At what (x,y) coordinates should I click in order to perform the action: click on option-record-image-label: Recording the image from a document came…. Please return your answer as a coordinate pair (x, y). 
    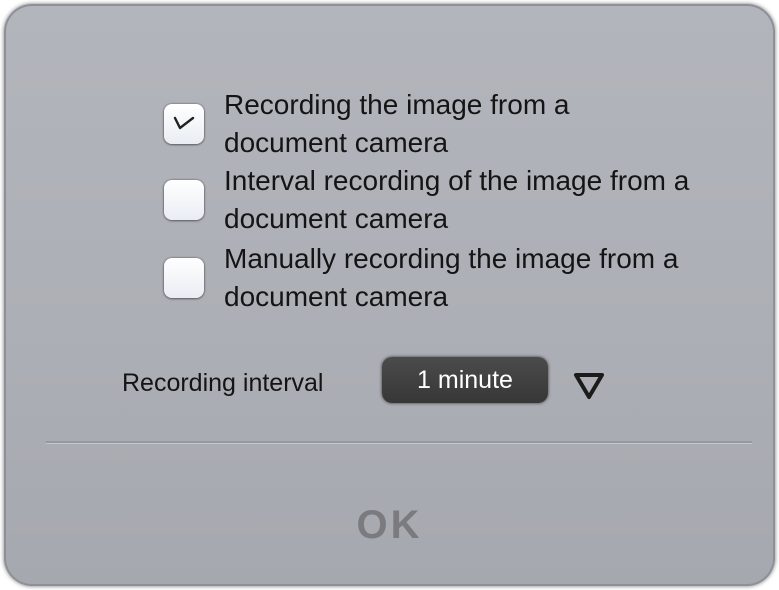
    Looking at the image, I should click on (397, 123).